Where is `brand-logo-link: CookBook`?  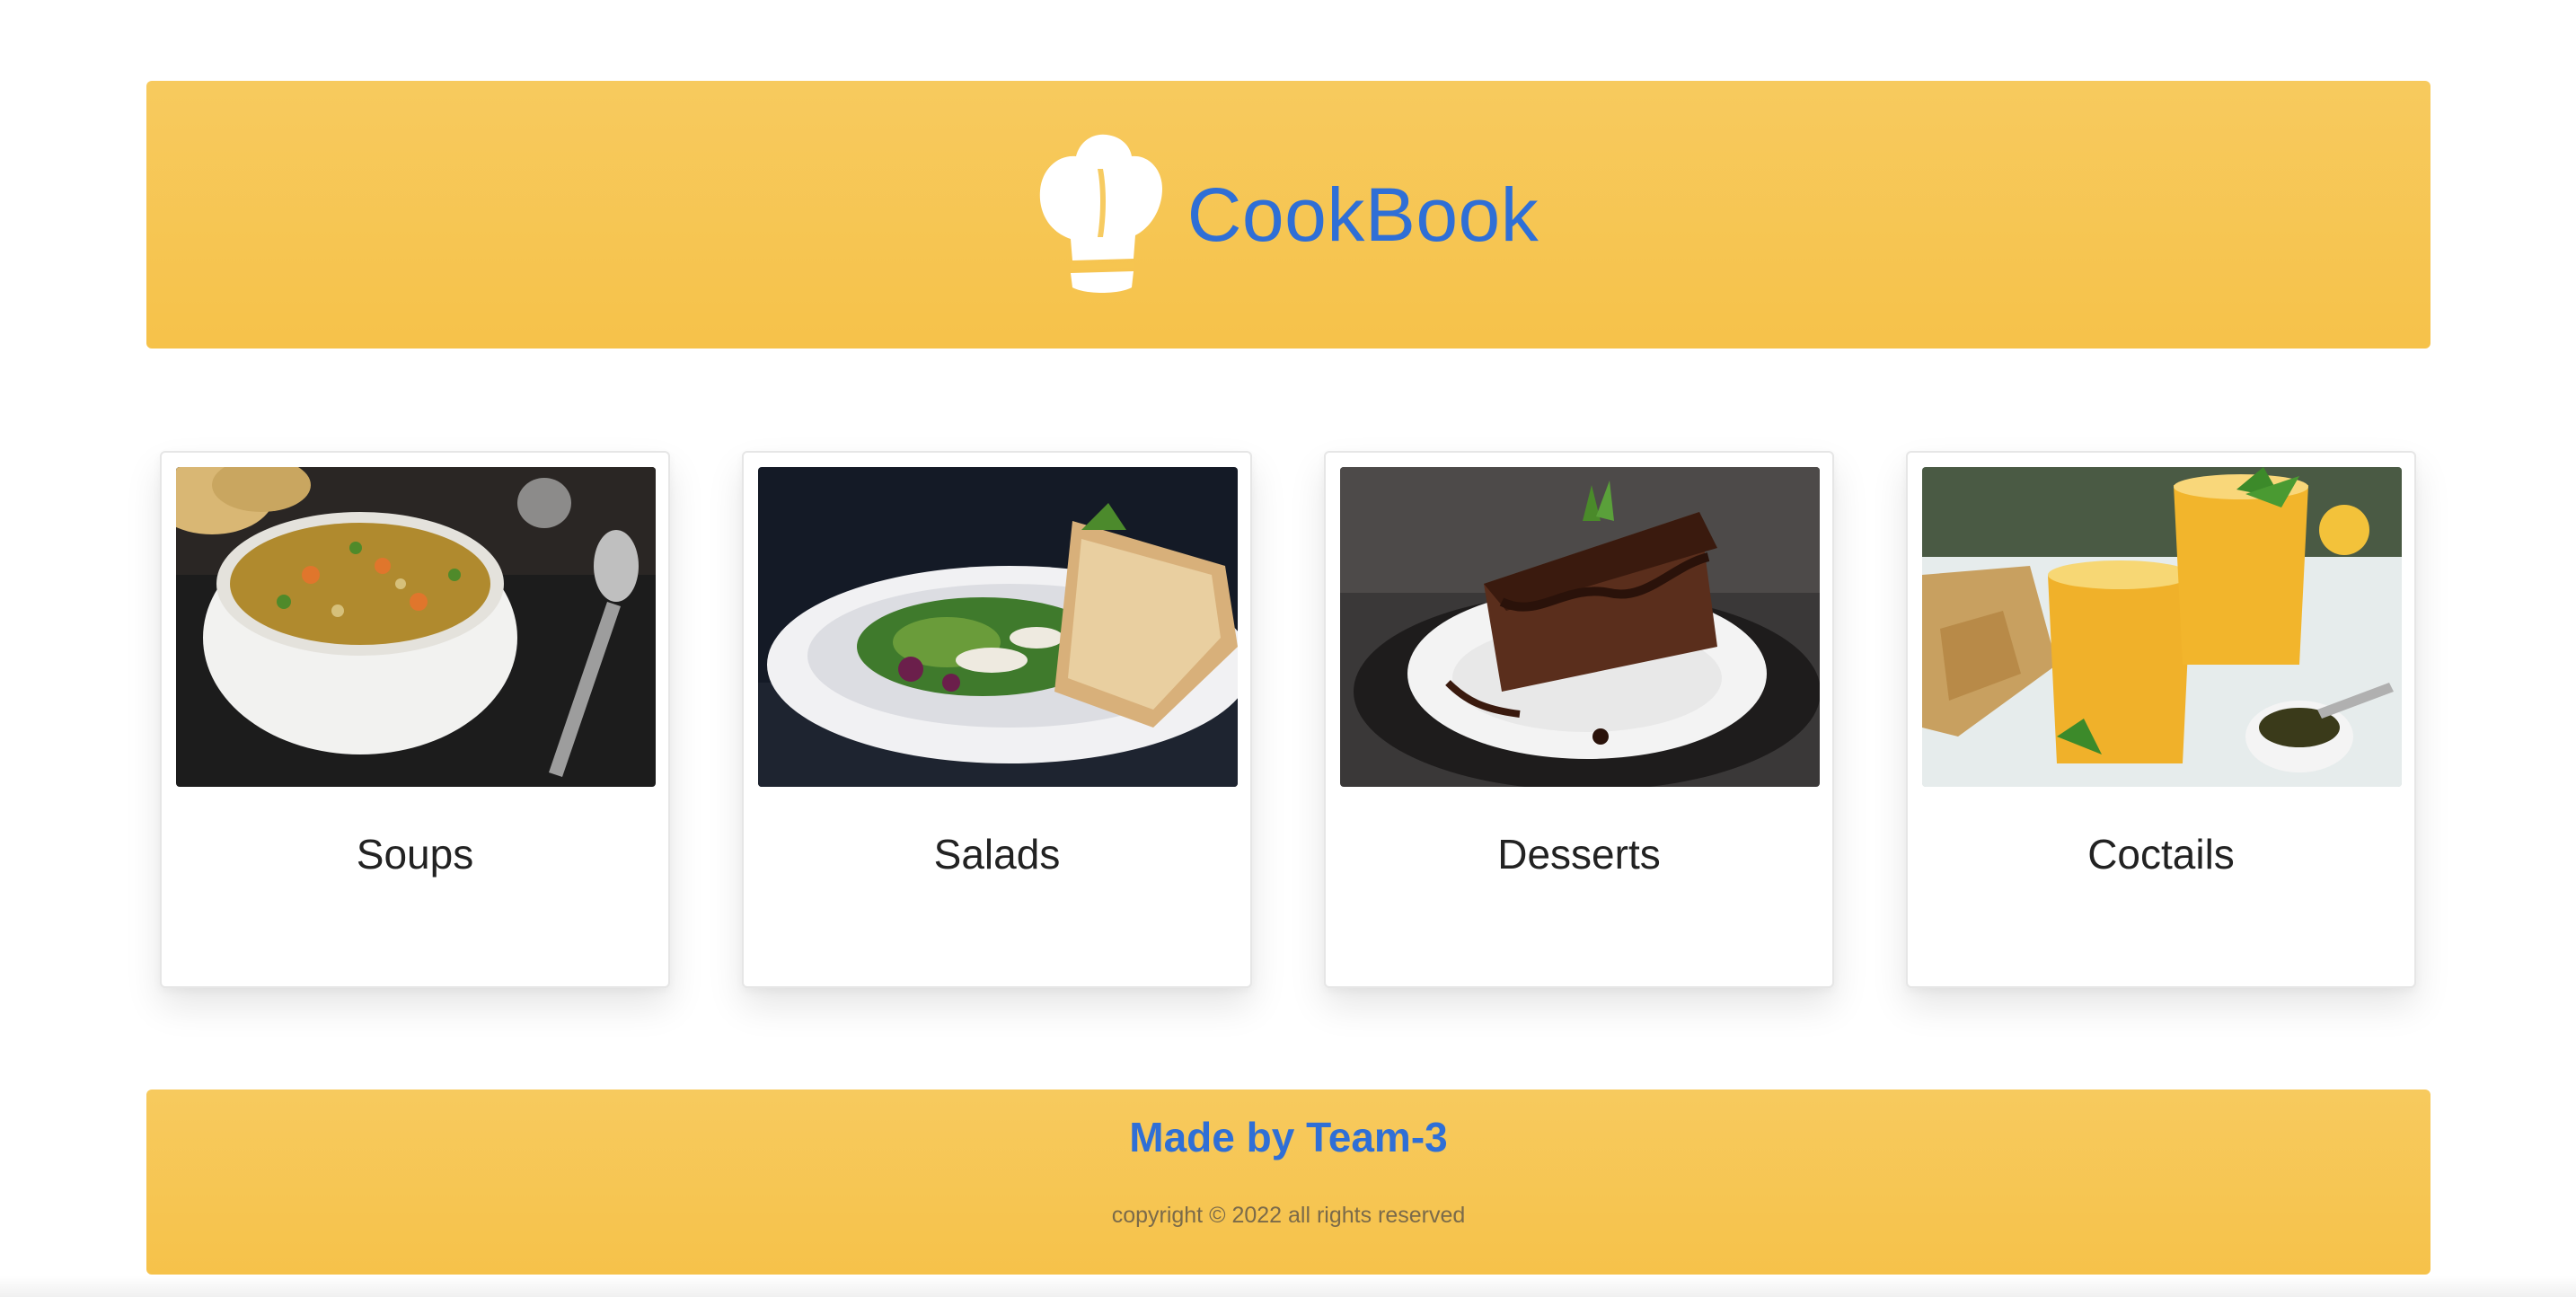 brand-logo-link: CookBook is located at coordinates (1288, 214).